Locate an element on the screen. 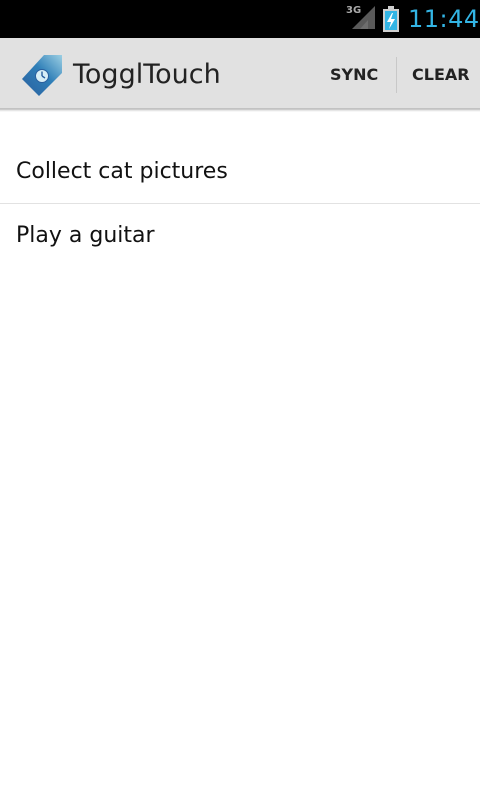  action-bar-shadow is located at coordinates (240, 110).